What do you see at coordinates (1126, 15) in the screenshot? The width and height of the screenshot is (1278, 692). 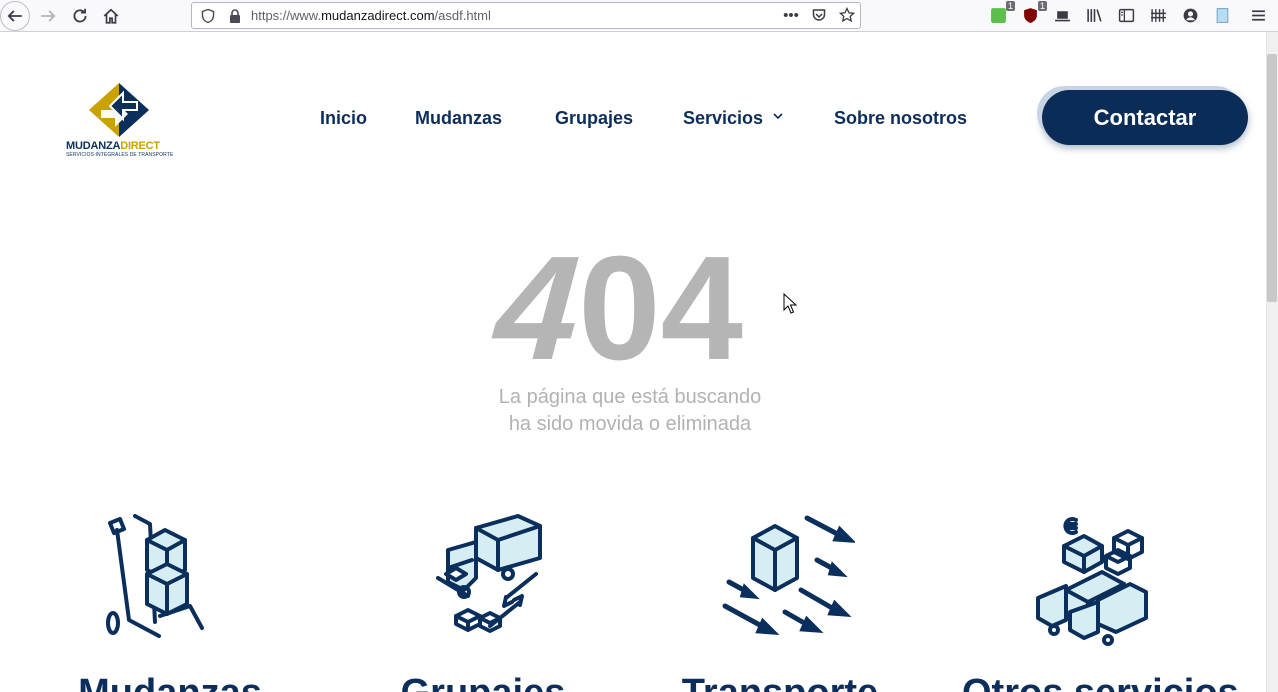 I see `sidebar-icon` at bounding box center [1126, 15].